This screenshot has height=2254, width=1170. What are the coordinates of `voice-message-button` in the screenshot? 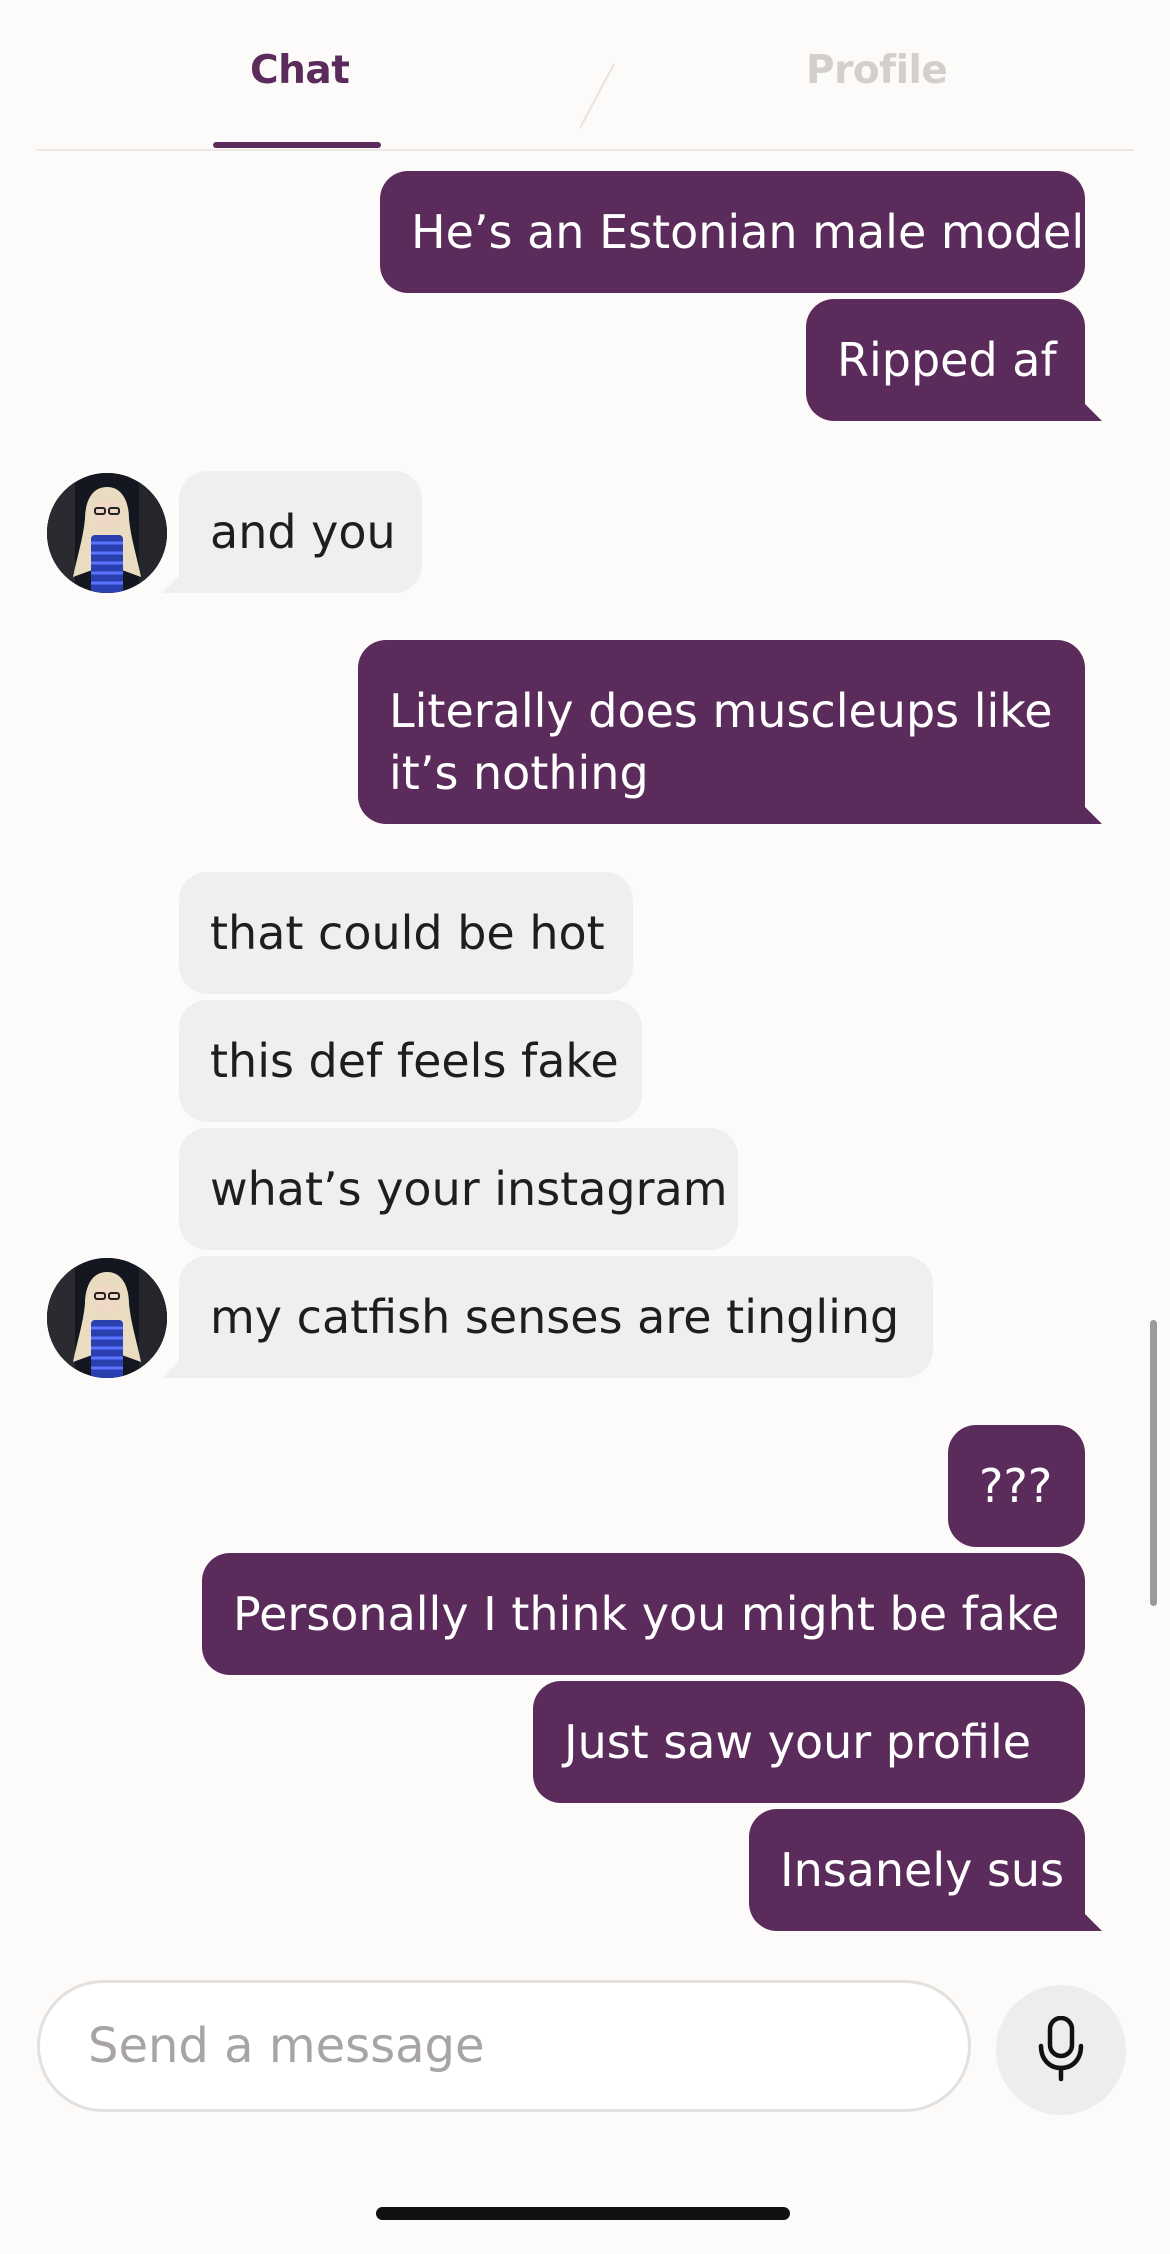 It's located at (1061, 2050).